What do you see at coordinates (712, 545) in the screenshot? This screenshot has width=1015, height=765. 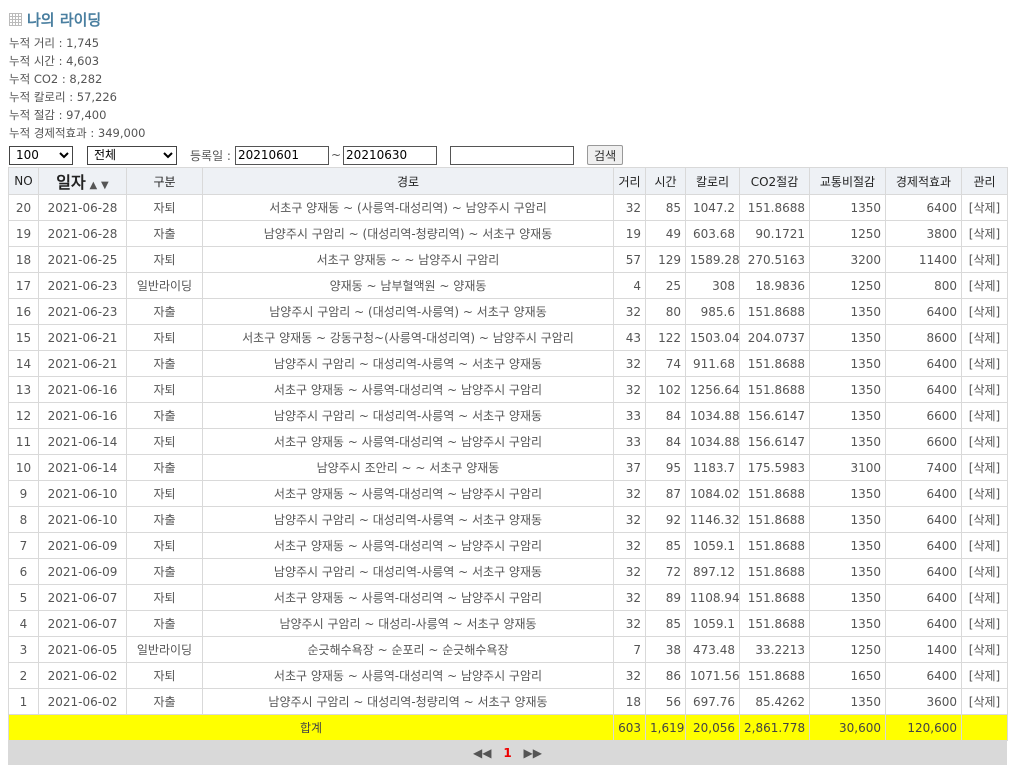 I see `cell-calorie: 1059.1` at bounding box center [712, 545].